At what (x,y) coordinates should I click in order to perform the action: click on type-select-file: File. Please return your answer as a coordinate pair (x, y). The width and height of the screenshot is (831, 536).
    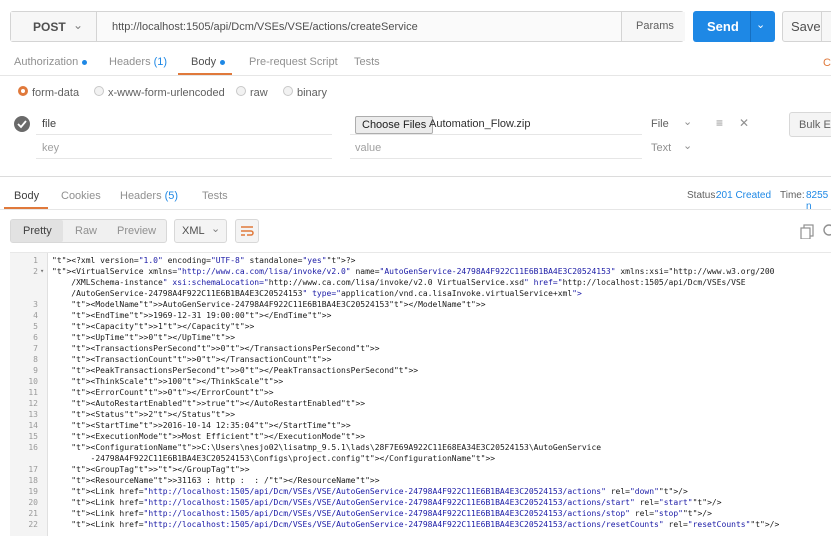
    Looking at the image, I should click on (660, 124).